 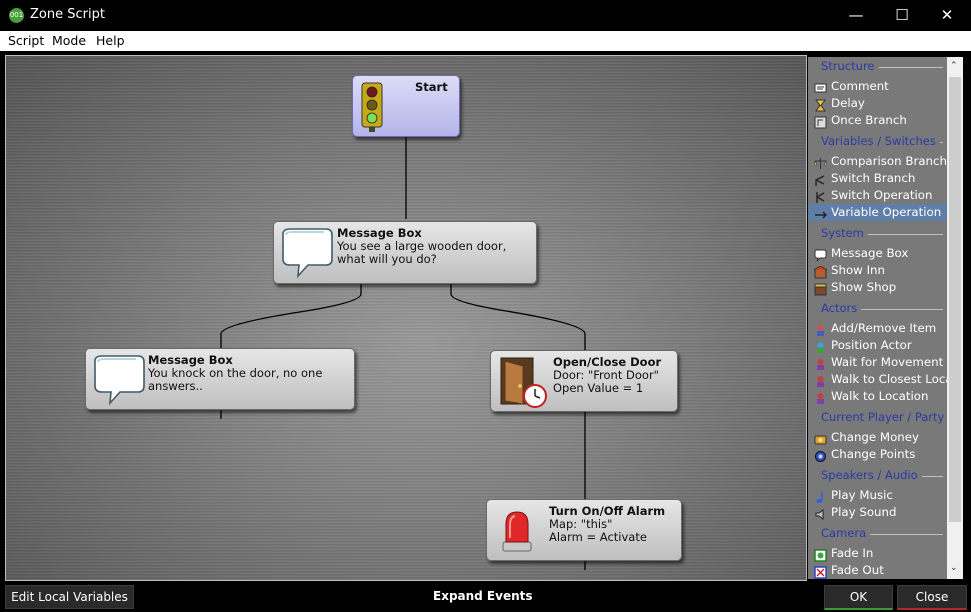 What do you see at coordinates (839, 308) in the screenshot?
I see `palette-category-label: Actors` at bounding box center [839, 308].